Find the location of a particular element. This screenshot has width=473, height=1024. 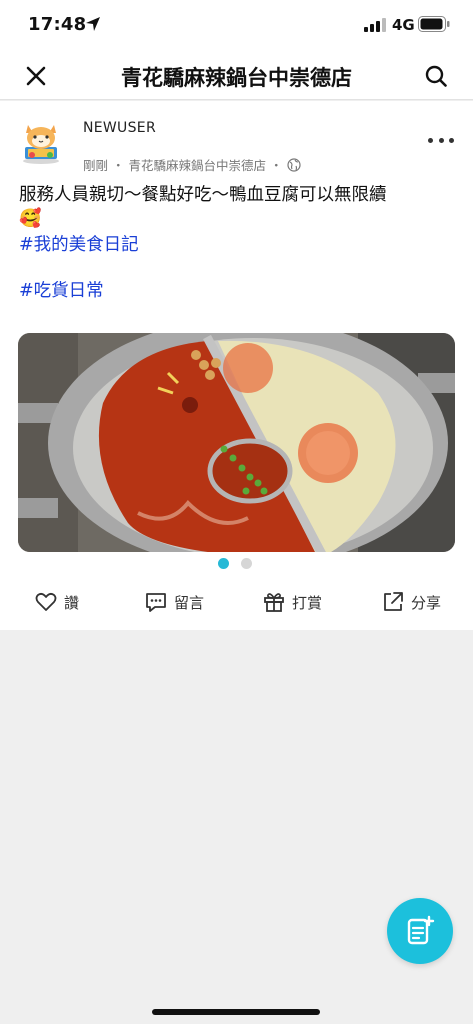

post-meta: 剛剛 ・ 青花驕麻辣鍋台中崇德店 ・ is located at coordinates (192, 164).